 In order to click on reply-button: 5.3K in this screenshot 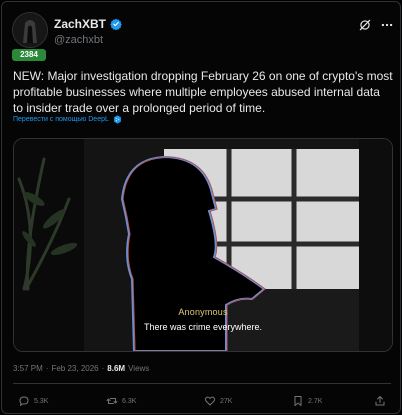, I will do `click(33, 401)`.